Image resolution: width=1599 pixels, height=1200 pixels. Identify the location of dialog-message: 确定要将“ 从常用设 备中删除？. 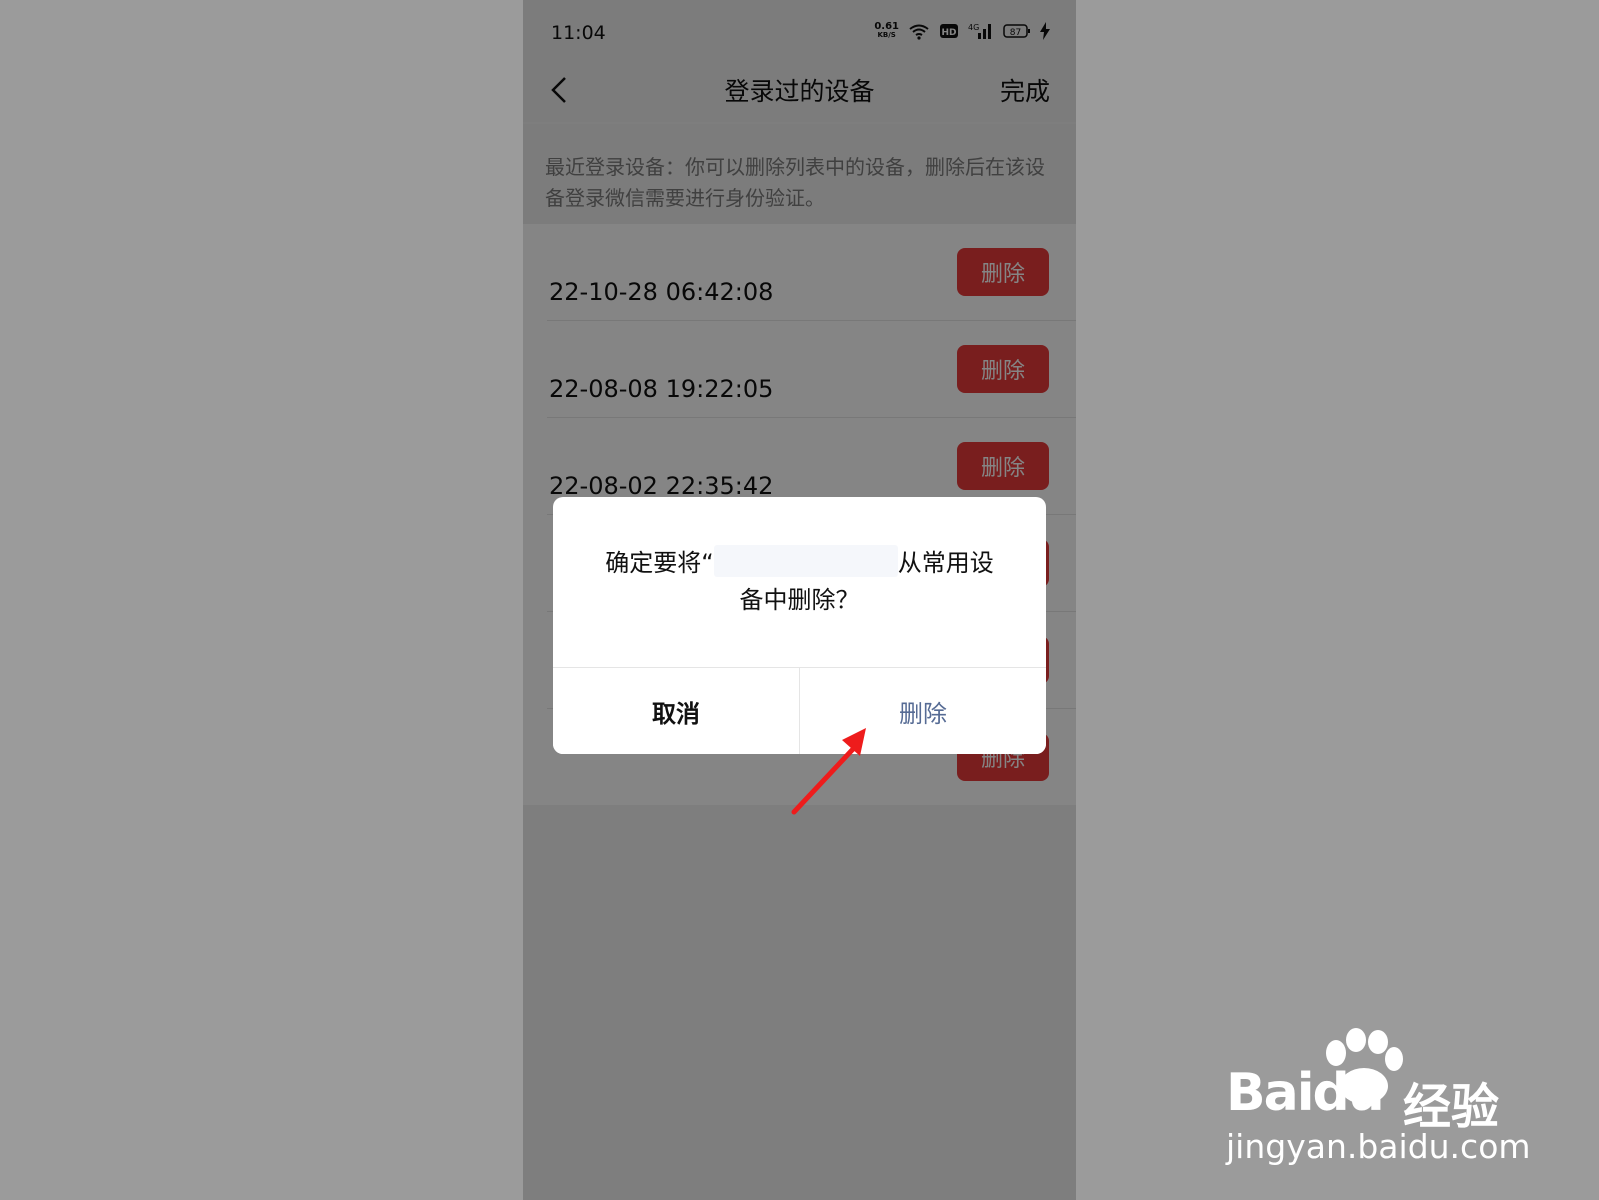
(799, 582).